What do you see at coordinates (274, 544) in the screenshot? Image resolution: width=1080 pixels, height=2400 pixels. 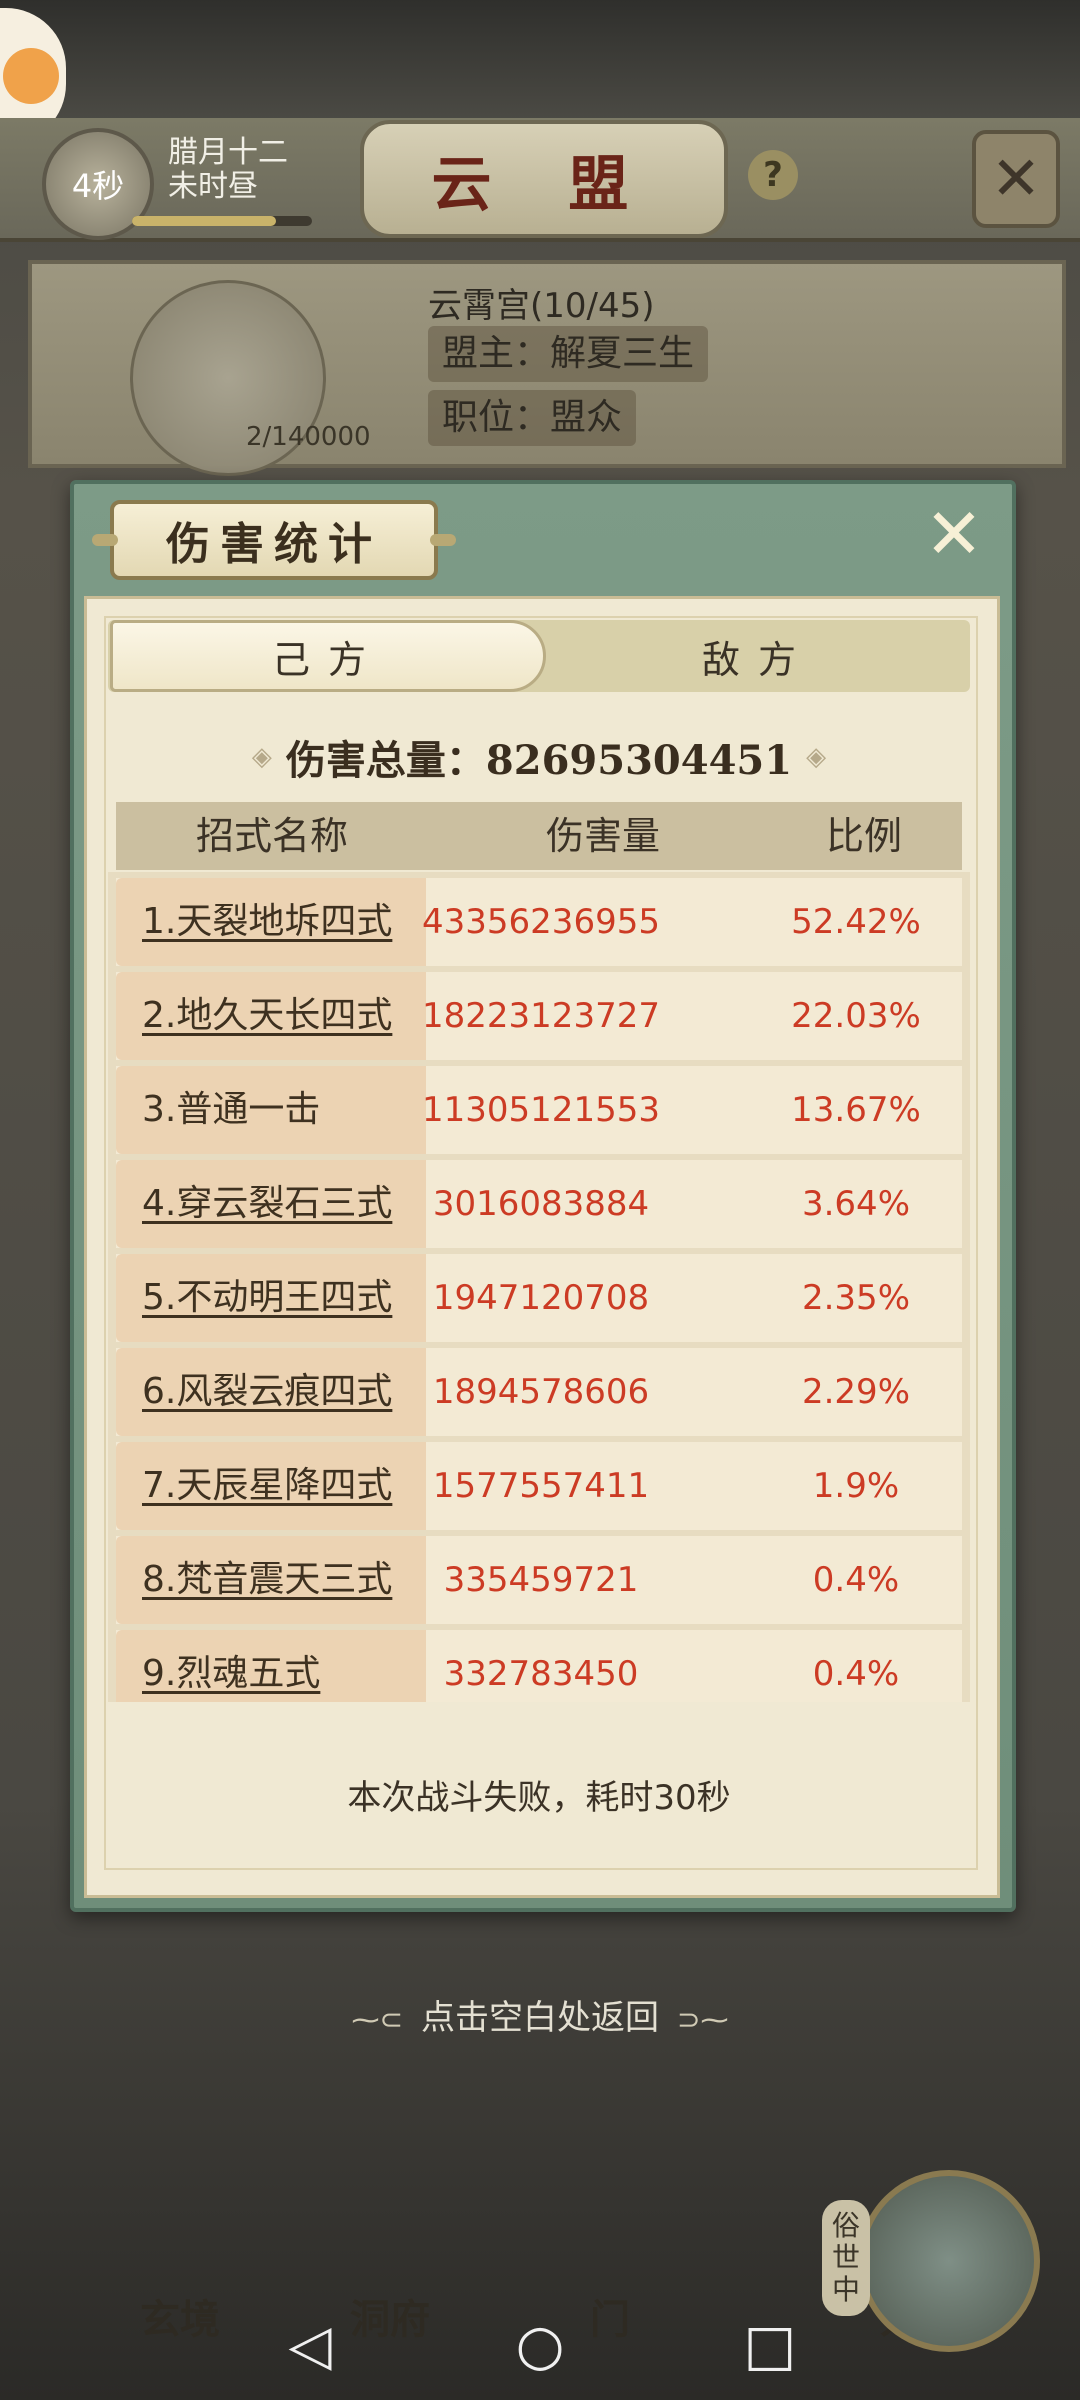 I see `modal-title: 伤害统计` at bounding box center [274, 544].